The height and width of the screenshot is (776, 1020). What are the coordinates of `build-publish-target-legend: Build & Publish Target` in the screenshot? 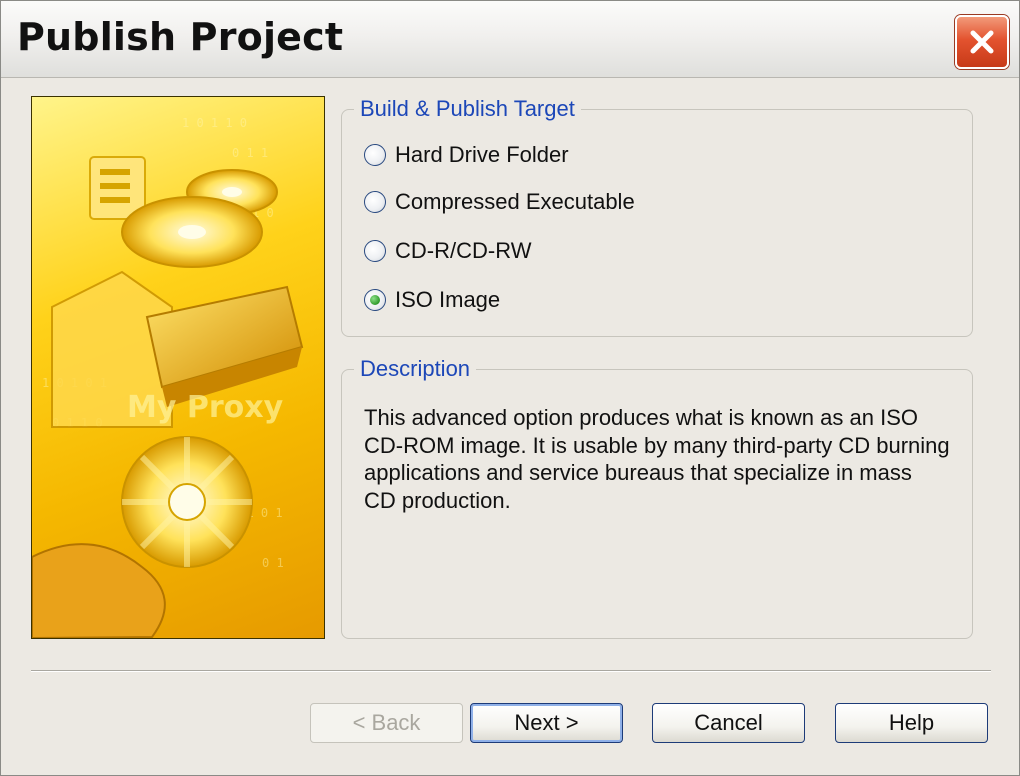 It's located at (467, 109).